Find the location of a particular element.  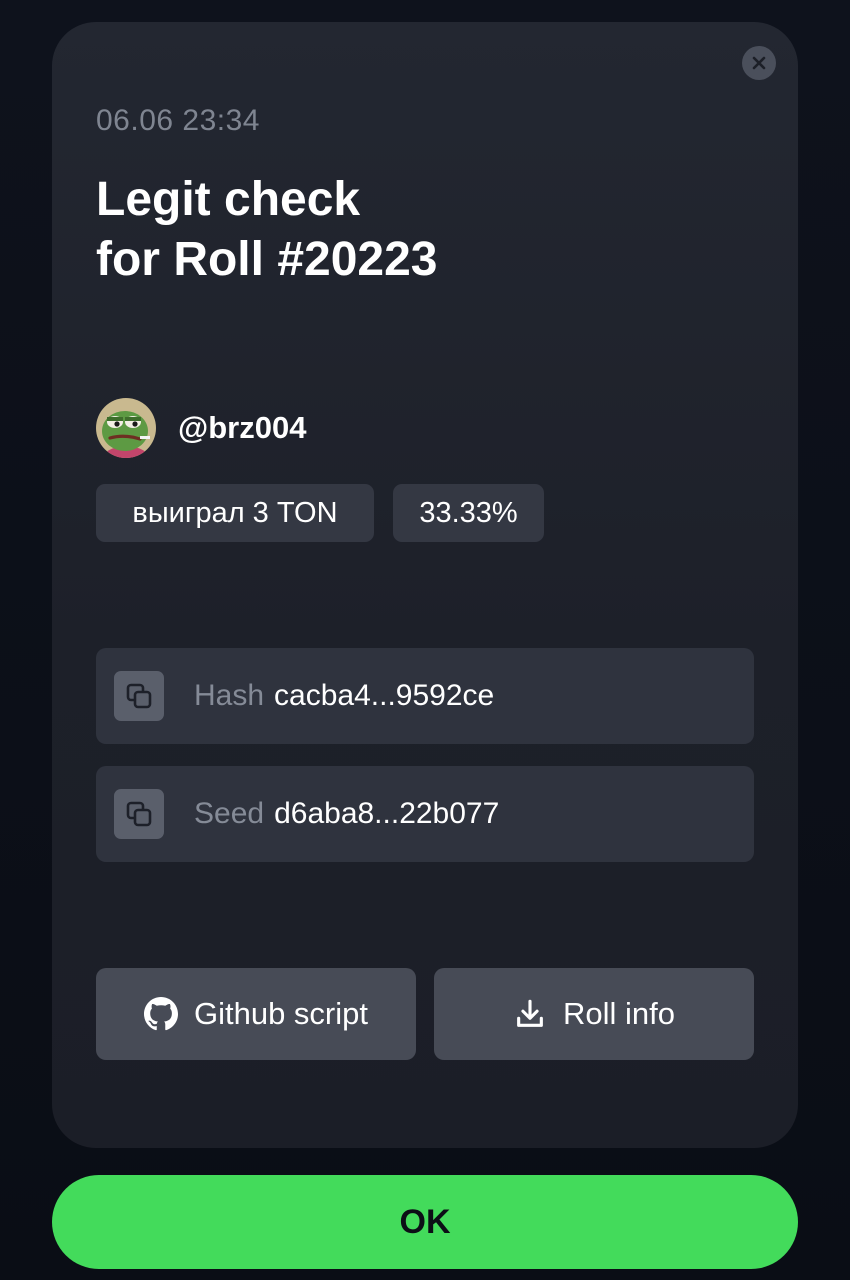

copy-seed-button is located at coordinates (139, 814).